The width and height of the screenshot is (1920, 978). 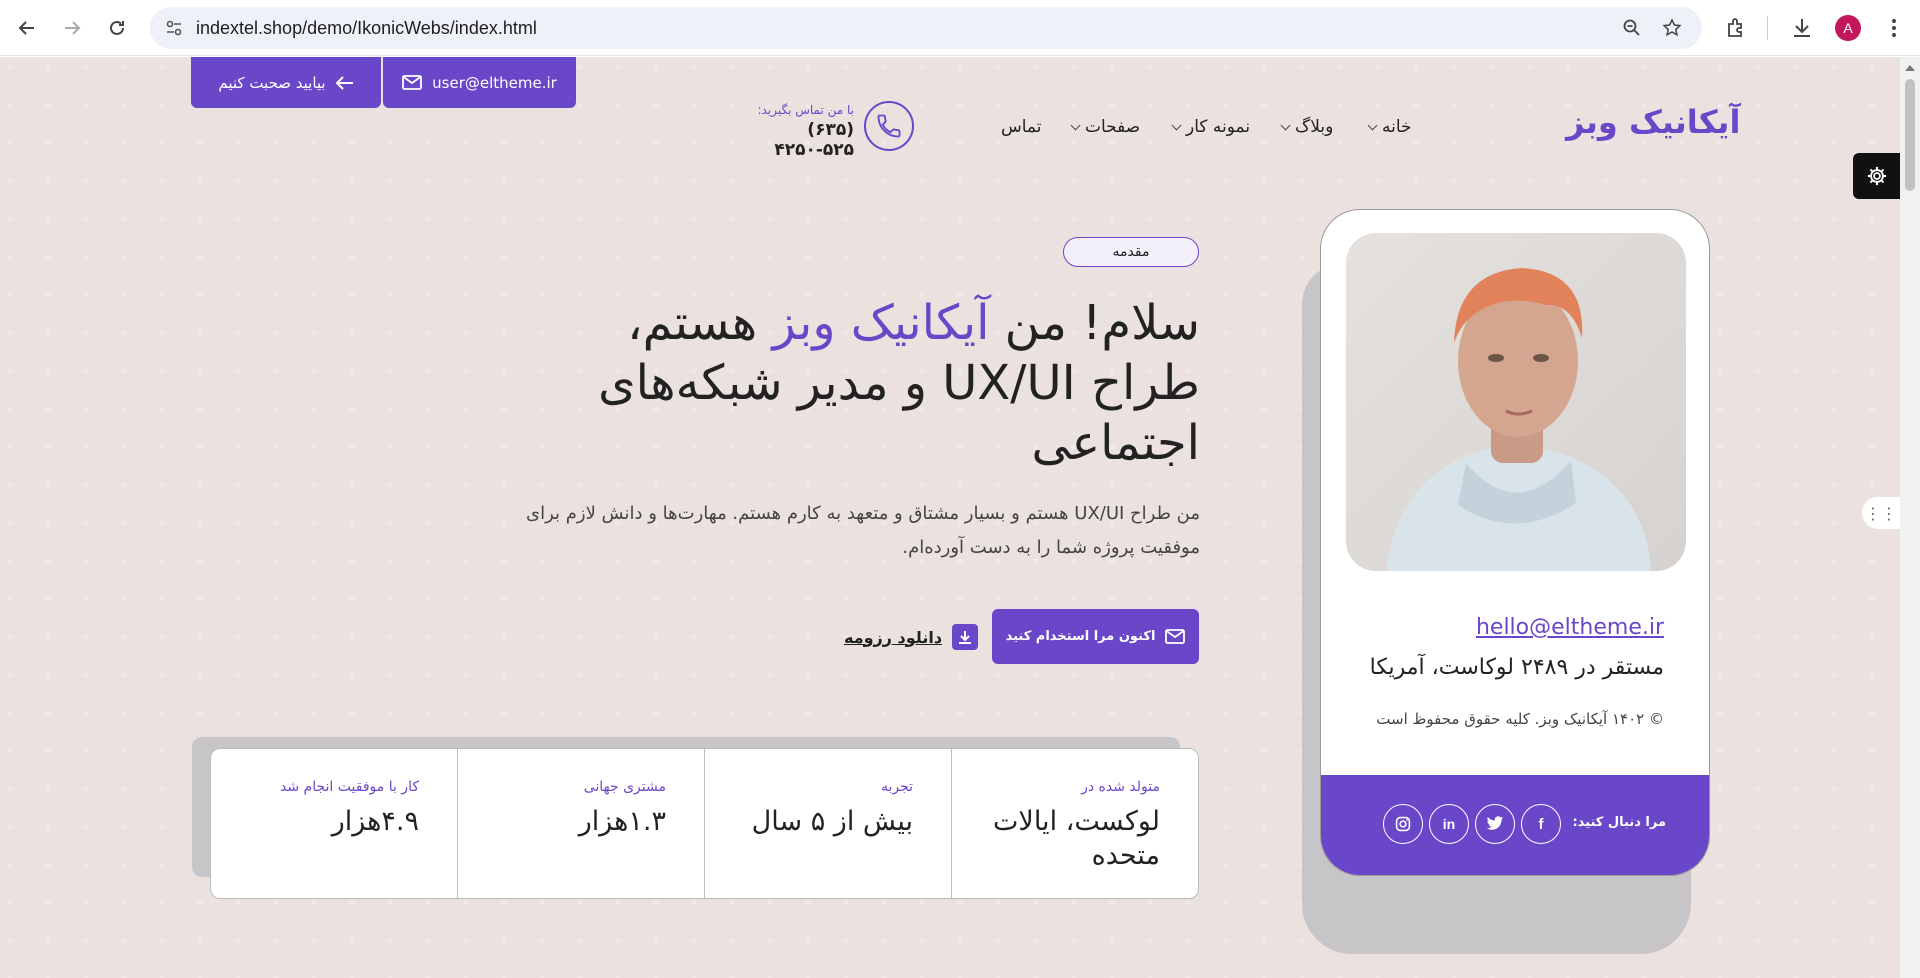 I want to click on reload-button, so click(x=117, y=28).